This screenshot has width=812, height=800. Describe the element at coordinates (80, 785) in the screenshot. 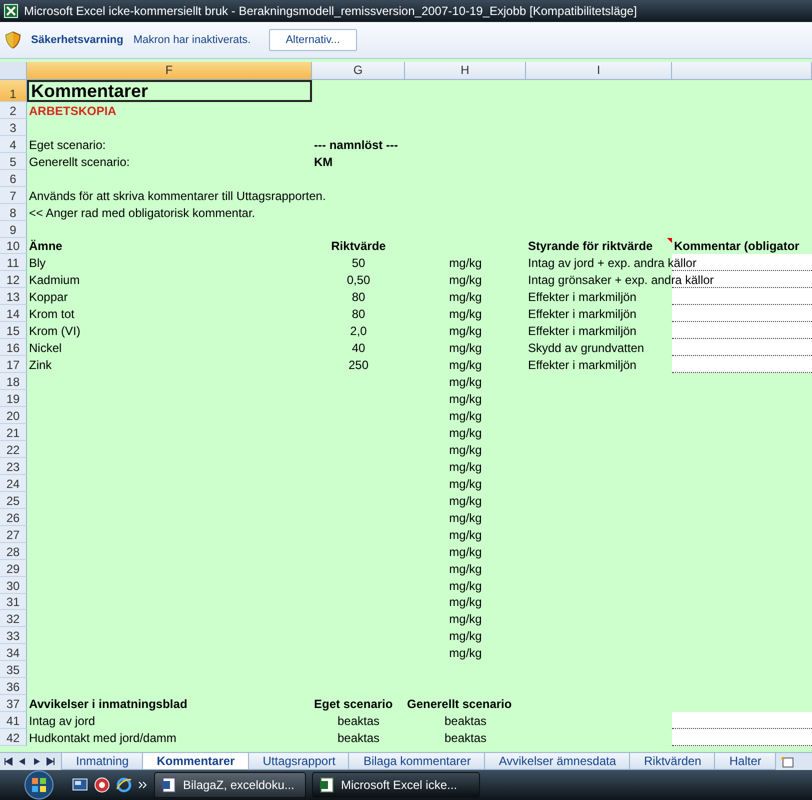

I see `show-desktop-icon` at that location.